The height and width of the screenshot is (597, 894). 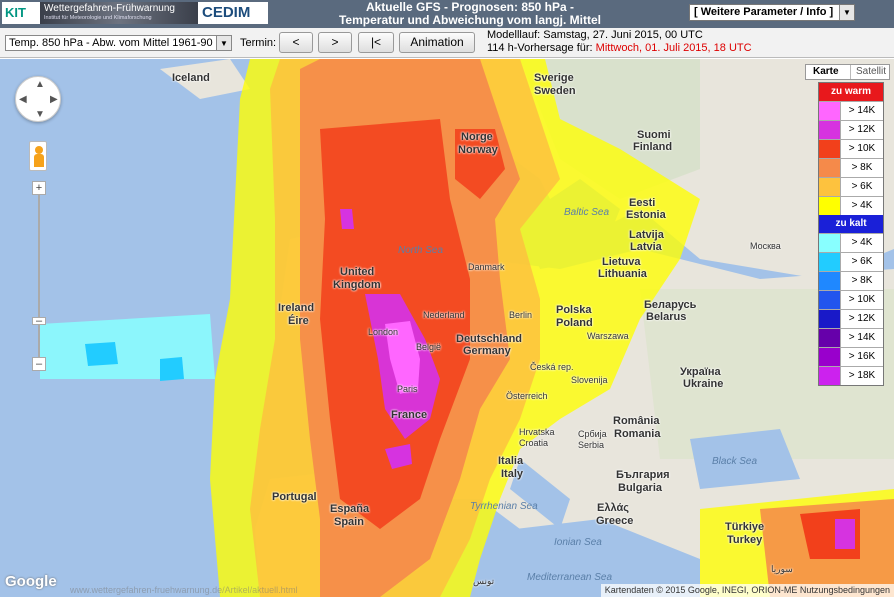 I want to click on label-ellas: Ελλάς, so click(x=613, y=508).